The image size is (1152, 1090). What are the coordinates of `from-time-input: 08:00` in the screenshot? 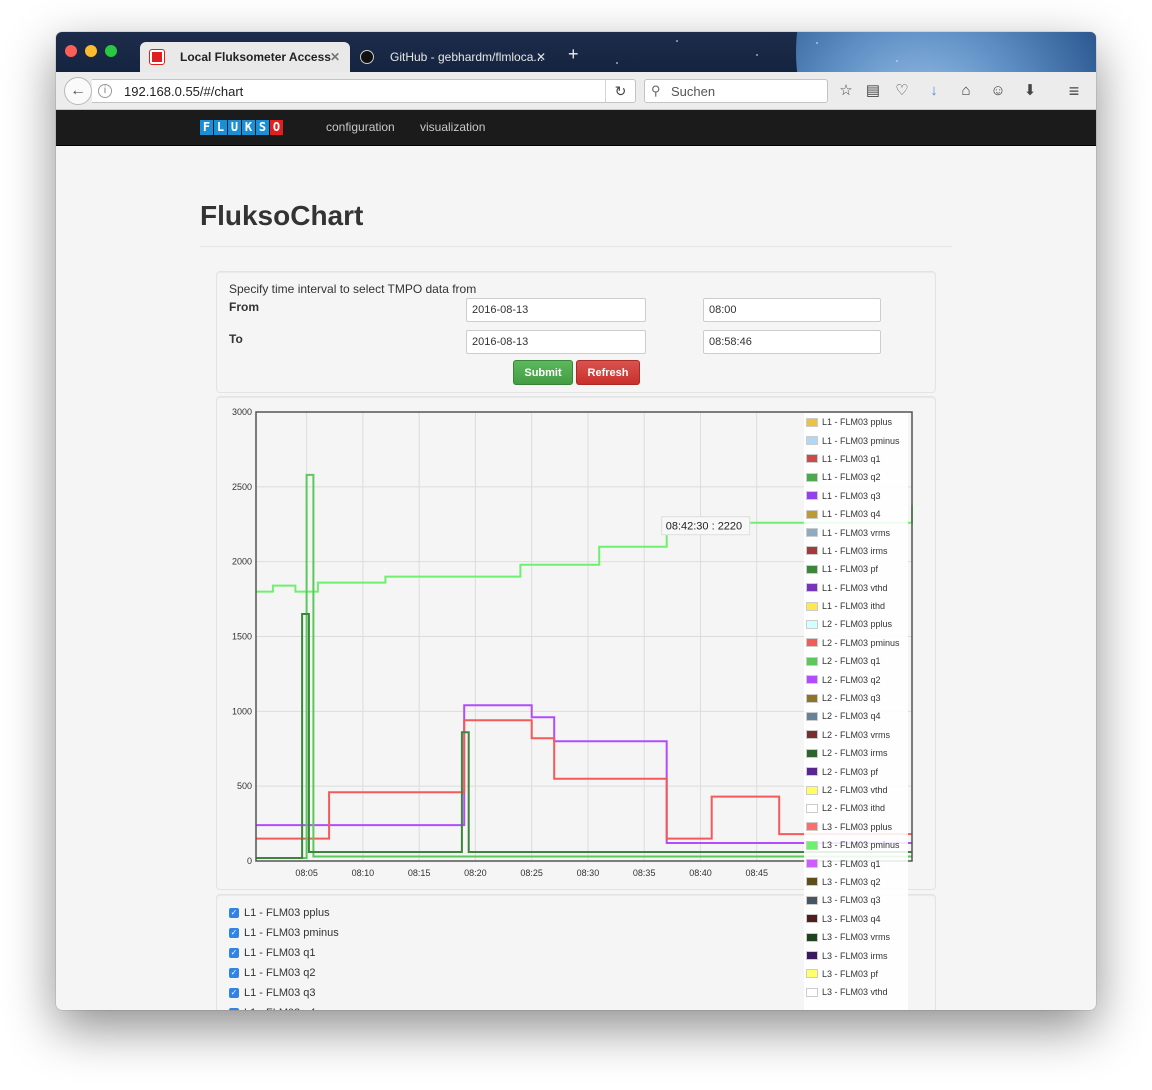 It's located at (792, 310).